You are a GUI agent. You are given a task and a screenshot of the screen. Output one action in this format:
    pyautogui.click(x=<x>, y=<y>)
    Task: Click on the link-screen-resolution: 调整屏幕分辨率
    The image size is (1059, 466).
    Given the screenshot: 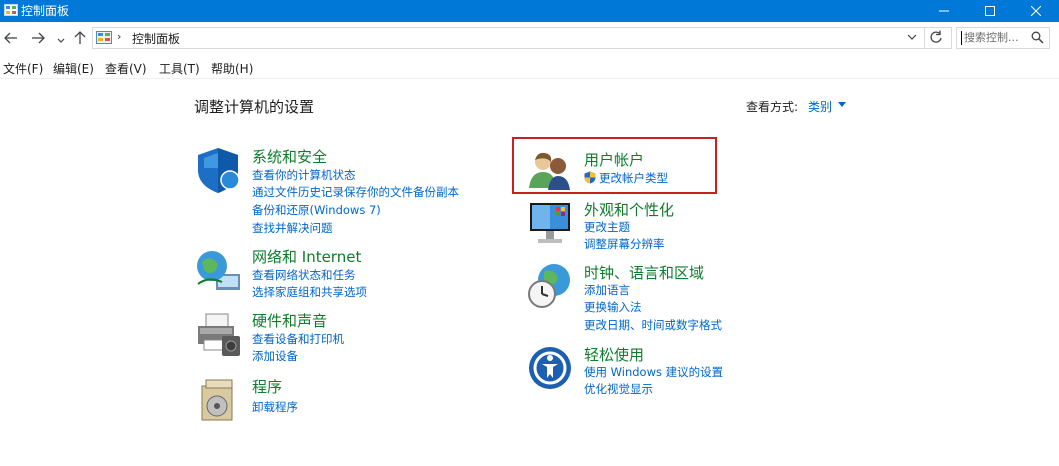 What is the action you would take?
    pyautogui.click(x=624, y=244)
    